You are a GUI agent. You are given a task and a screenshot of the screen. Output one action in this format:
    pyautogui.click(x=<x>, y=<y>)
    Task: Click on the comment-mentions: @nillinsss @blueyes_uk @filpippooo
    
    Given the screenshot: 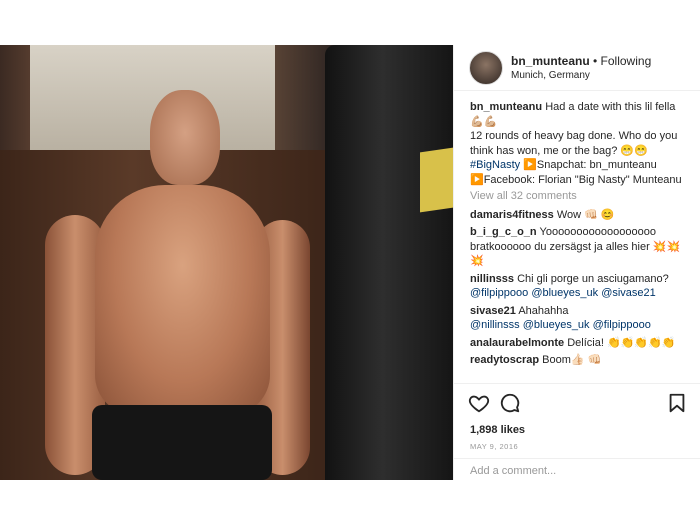 What is the action you would take?
    pyautogui.click(x=560, y=325)
    